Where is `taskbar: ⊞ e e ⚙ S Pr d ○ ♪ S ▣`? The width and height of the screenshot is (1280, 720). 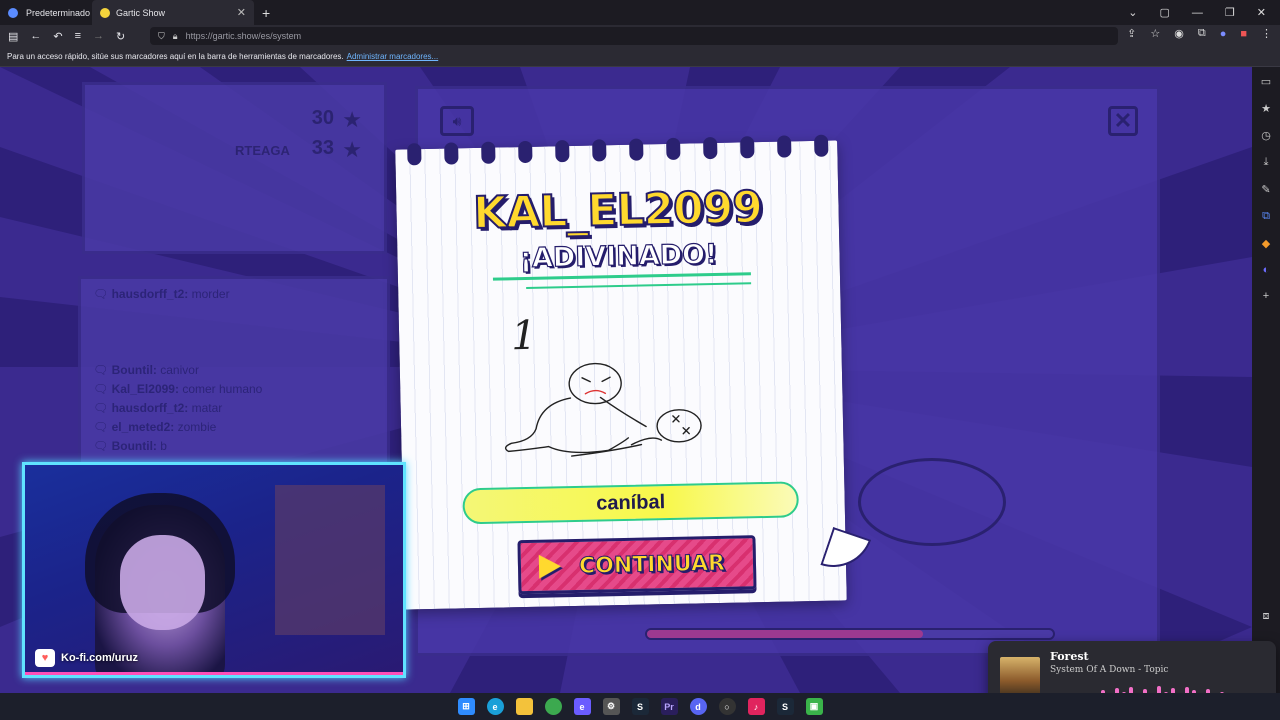
taskbar: ⊞ e e ⚙ S Pr d ○ ♪ S ▣ is located at coordinates (640, 706).